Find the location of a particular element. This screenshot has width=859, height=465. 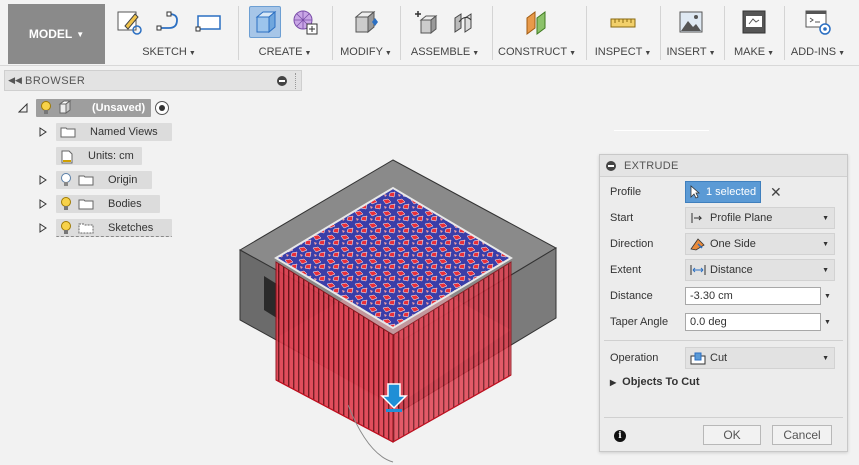

extrude-icon is located at coordinates (265, 22).